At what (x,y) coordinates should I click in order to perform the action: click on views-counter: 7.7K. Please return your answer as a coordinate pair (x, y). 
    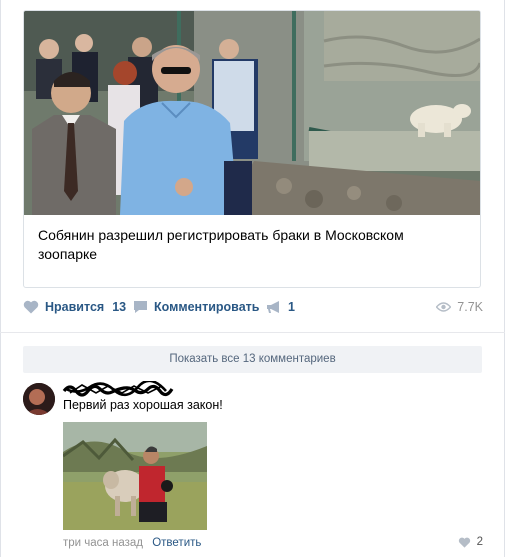
    Looking at the image, I should click on (459, 307).